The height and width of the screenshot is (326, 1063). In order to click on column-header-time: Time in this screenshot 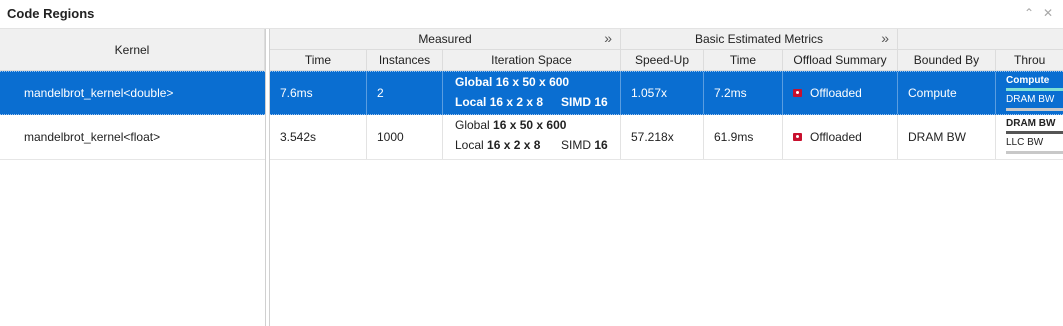, I will do `click(318, 60)`.